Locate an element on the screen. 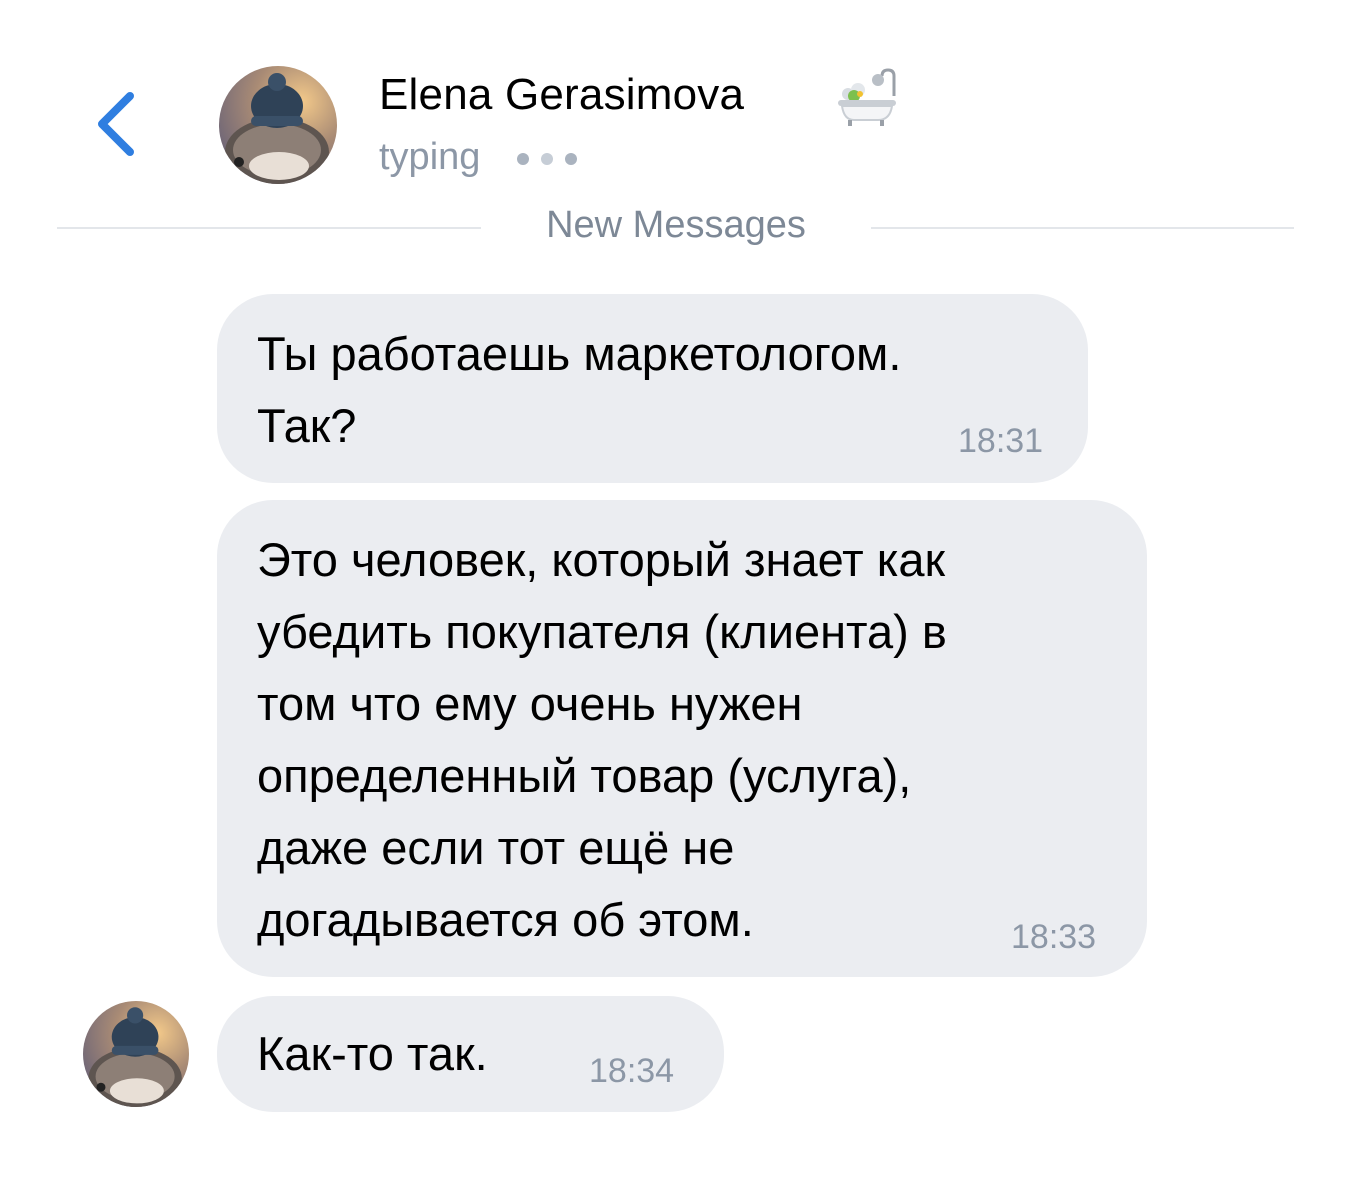  message-time: 18:34 is located at coordinates (632, 1071).